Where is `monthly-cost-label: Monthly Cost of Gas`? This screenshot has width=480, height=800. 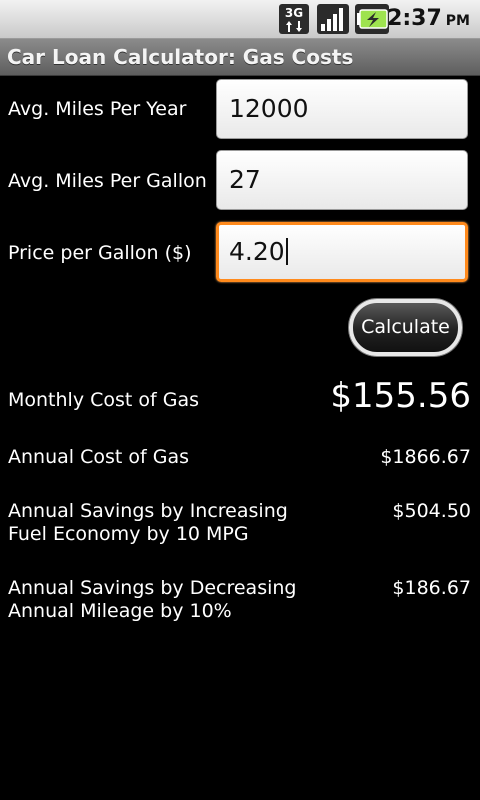 monthly-cost-label: Monthly Cost of Gas is located at coordinates (104, 400).